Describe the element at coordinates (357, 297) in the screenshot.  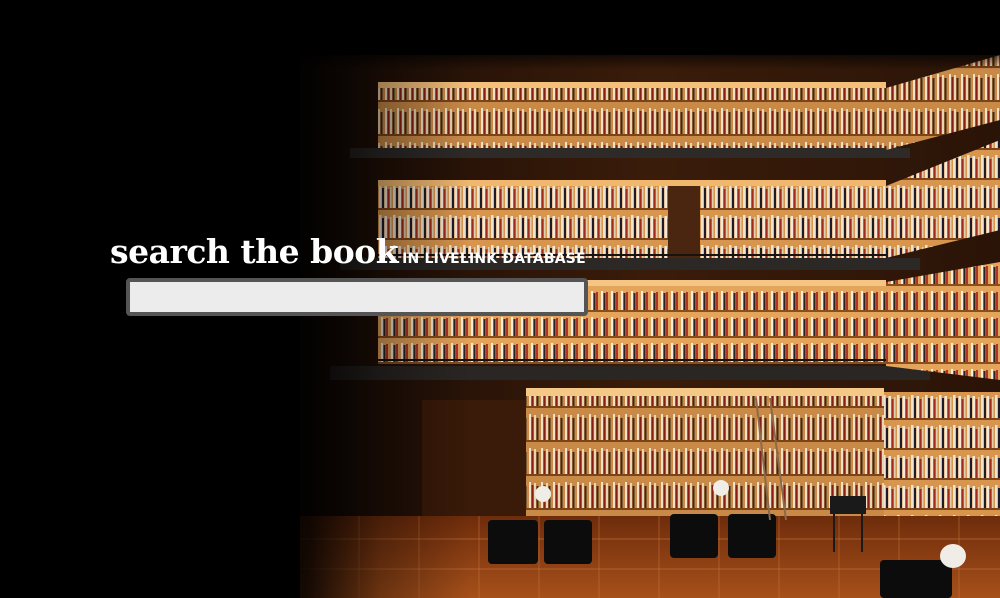
I see `search-input` at that location.